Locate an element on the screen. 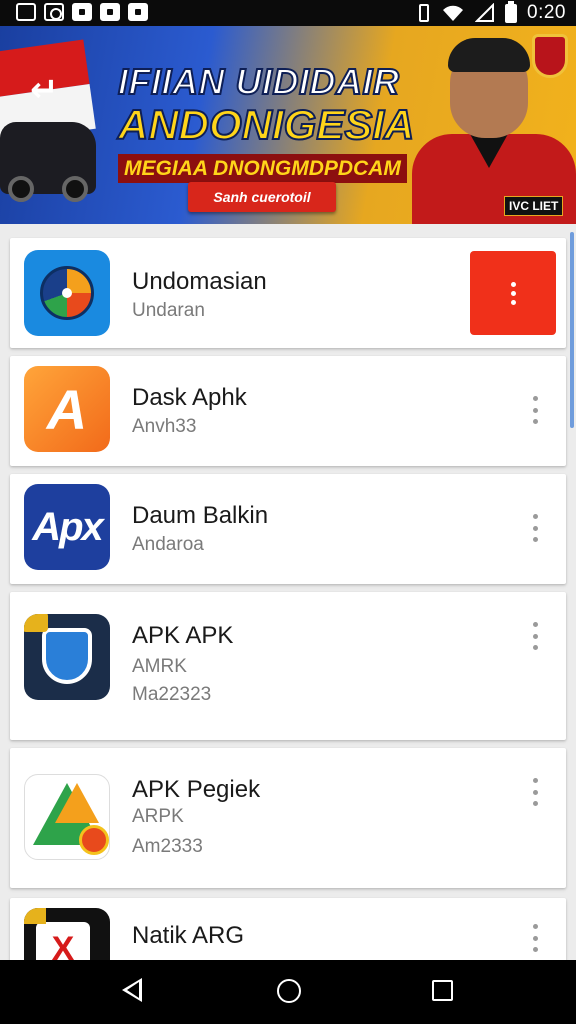  list-item: APK Pegiek ARPK Am2333 is located at coordinates (288, 818).